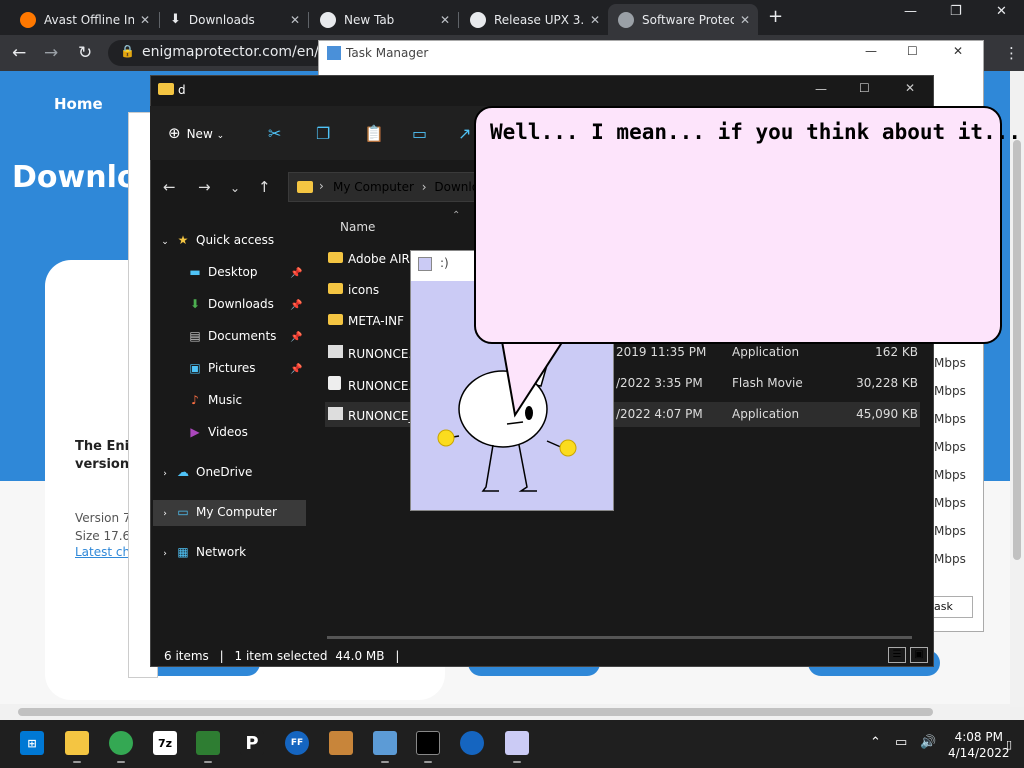  What do you see at coordinates (534, 19) in the screenshot?
I see `tab-upx-release: Release UPX 3.9 ✕` at bounding box center [534, 19].